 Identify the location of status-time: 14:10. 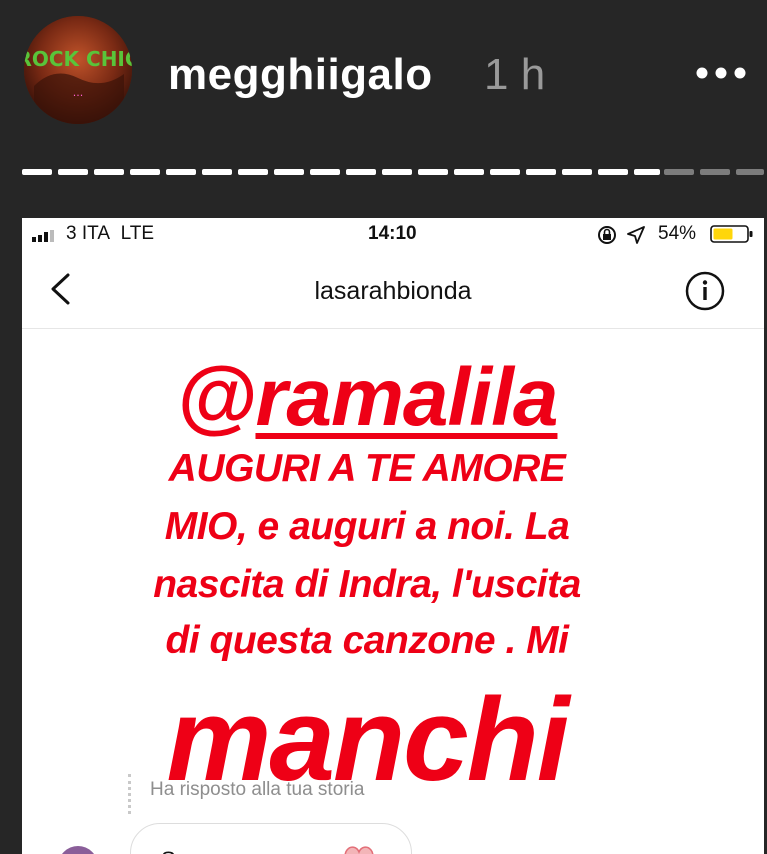
(392, 233).